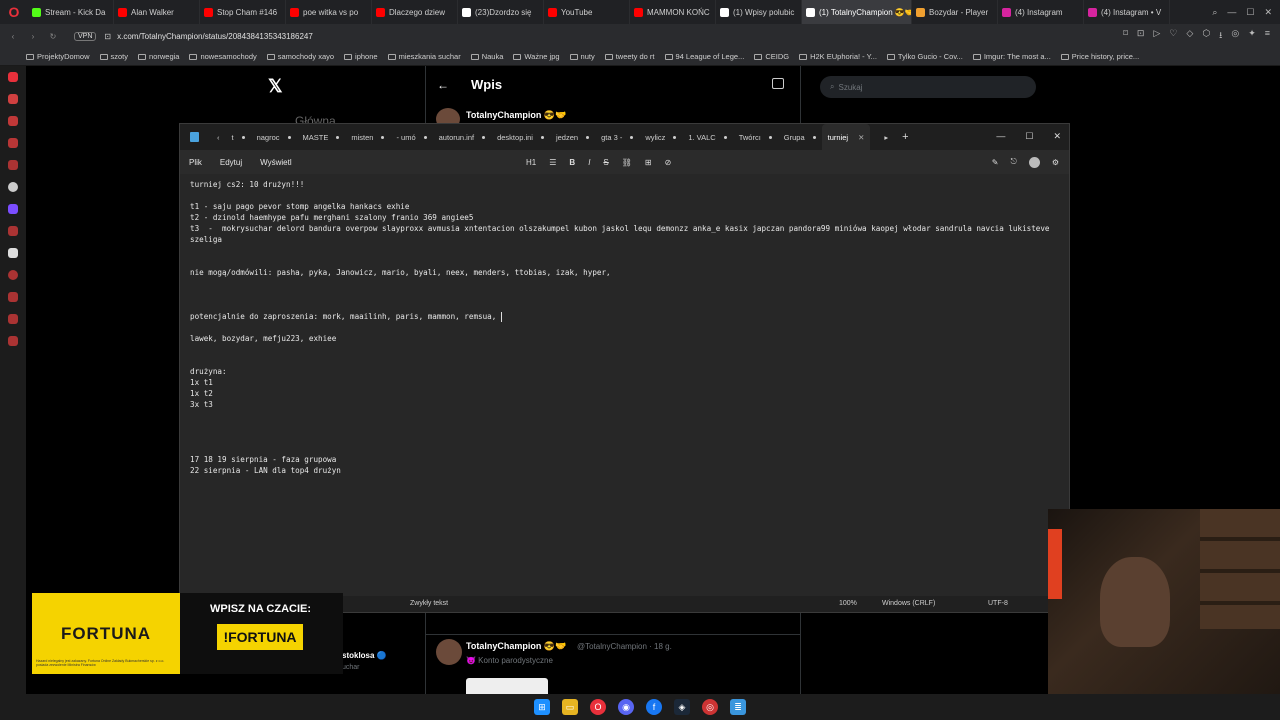  What do you see at coordinates (321, 137) in the screenshot?
I see `notepad-tab: MASTE` at bounding box center [321, 137].